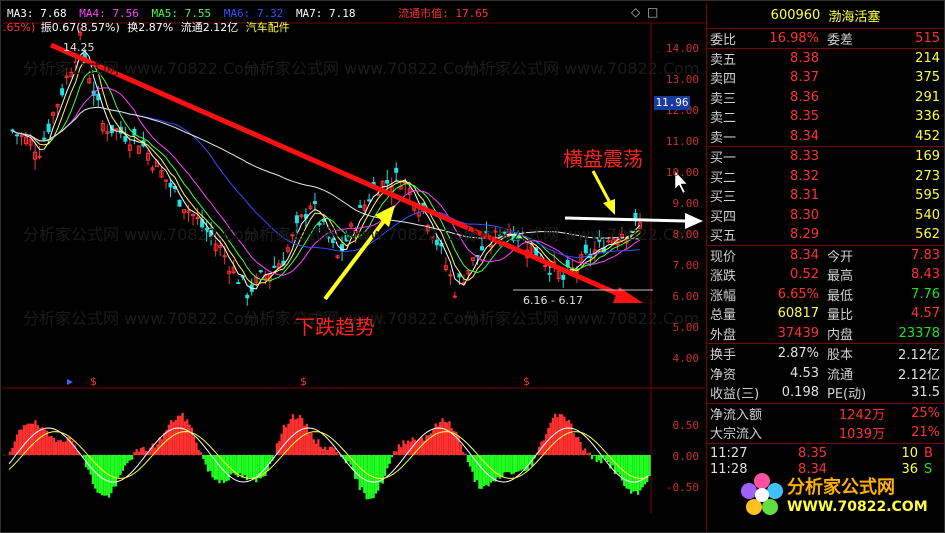 Image resolution: width=945 pixels, height=533 pixels. Describe the element at coordinates (854, 17) in the screenshot. I see `stock-name: 渤海活塞` at that location.